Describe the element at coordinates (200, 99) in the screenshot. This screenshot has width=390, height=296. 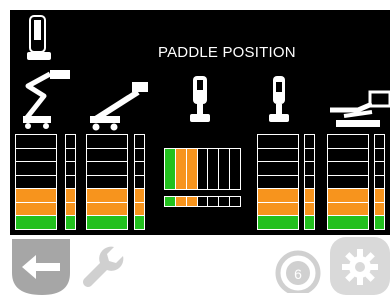
I see `paddle-front-icon` at that location.